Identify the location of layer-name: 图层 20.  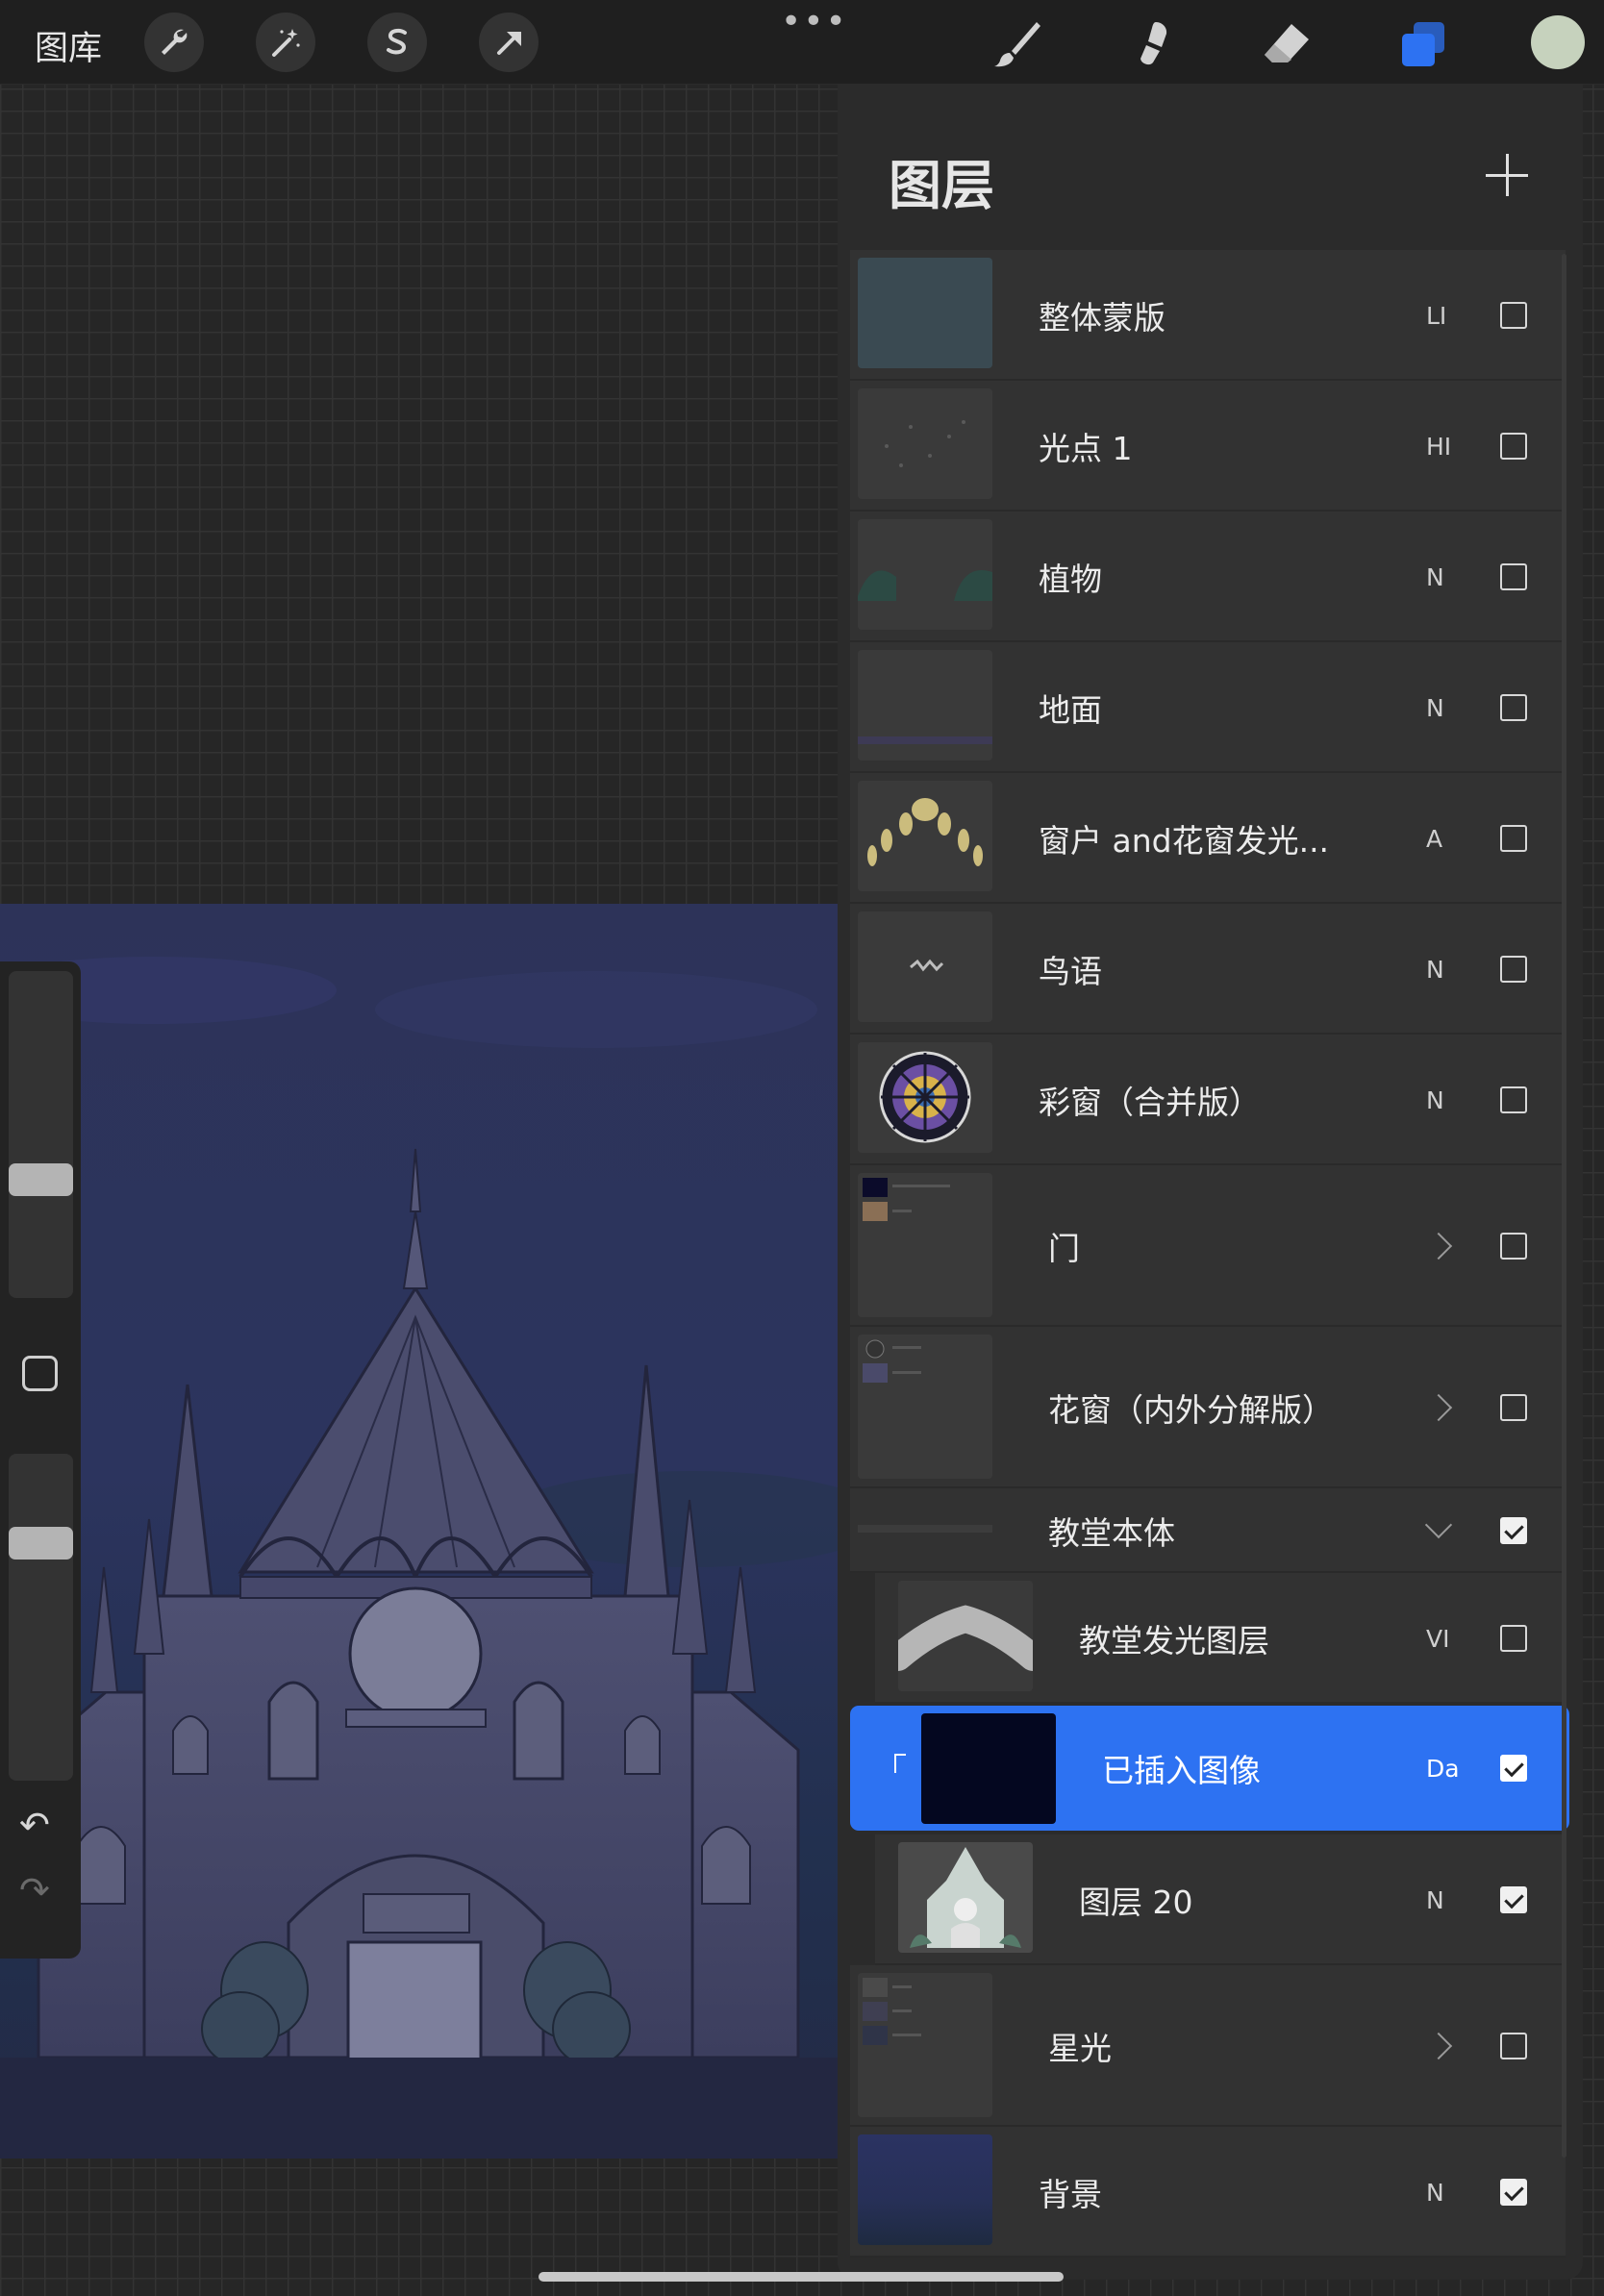
(1136, 1902).